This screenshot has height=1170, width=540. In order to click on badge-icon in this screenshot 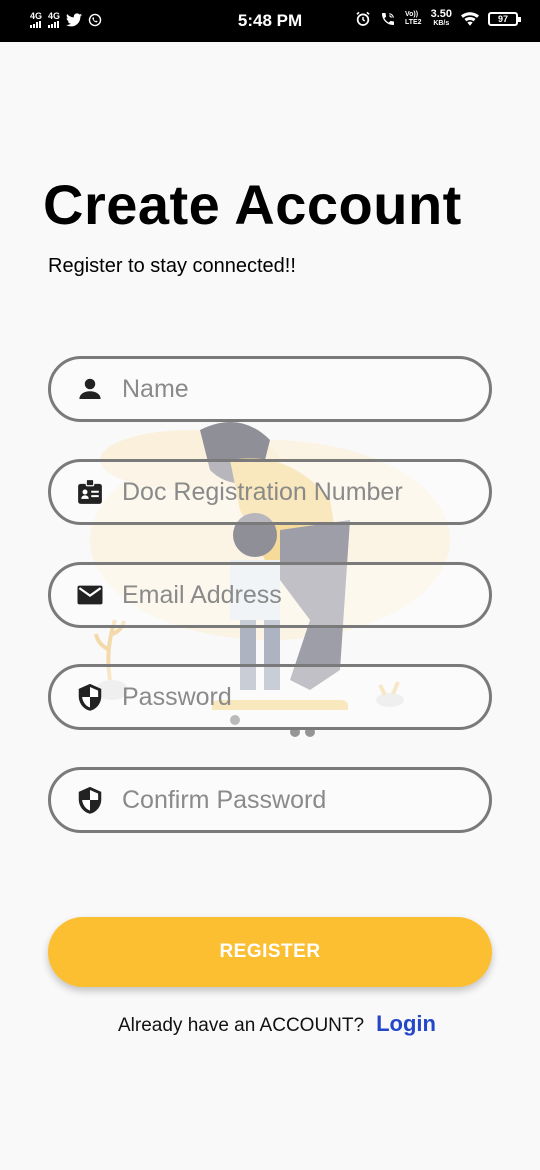, I will do `click(90, 492)`.